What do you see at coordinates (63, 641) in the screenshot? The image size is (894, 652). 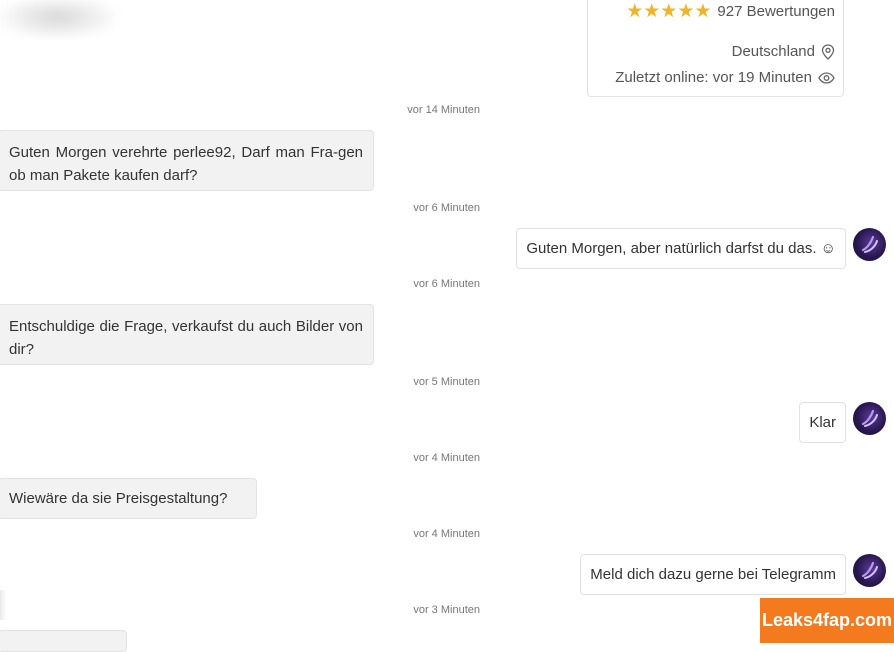 I see `incoming-message` at bounding box center [63, 641].